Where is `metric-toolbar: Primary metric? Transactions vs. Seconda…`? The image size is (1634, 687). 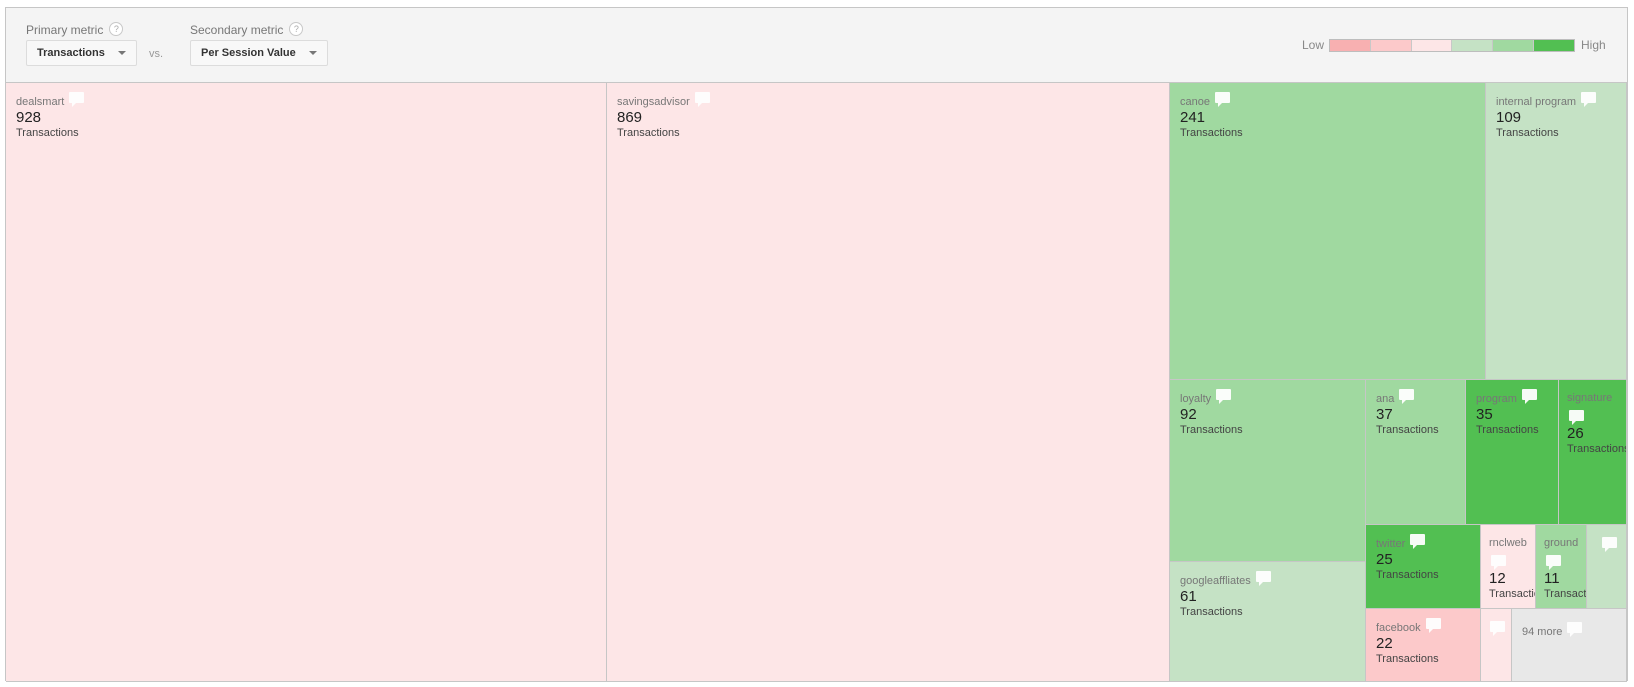 metric-toolbar: Primary metric? Transactions vs. Seconda… is located at coordinates (816, 45).